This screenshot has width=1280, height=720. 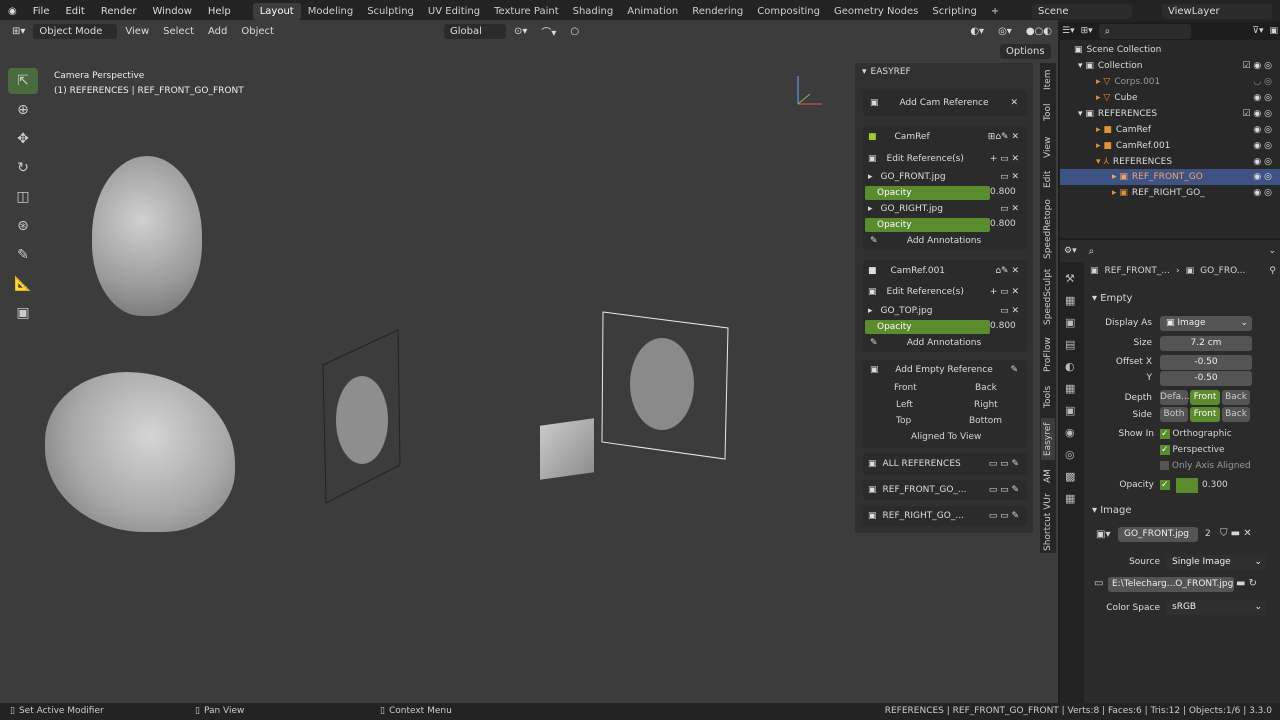 I want to click on aligned-to-view-button: Aligned To View, so click(x=946, y=437).